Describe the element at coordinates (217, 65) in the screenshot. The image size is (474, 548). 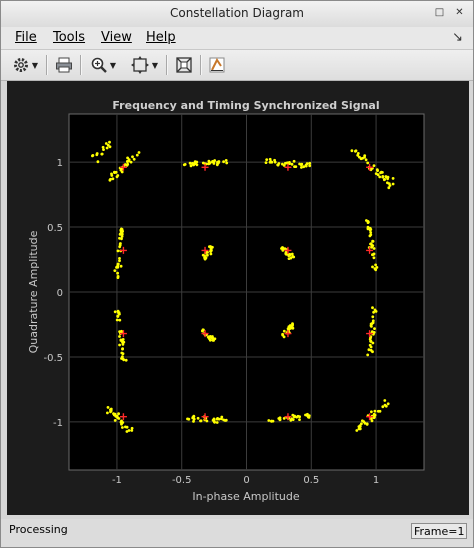
I see `measurements-button` at that location.